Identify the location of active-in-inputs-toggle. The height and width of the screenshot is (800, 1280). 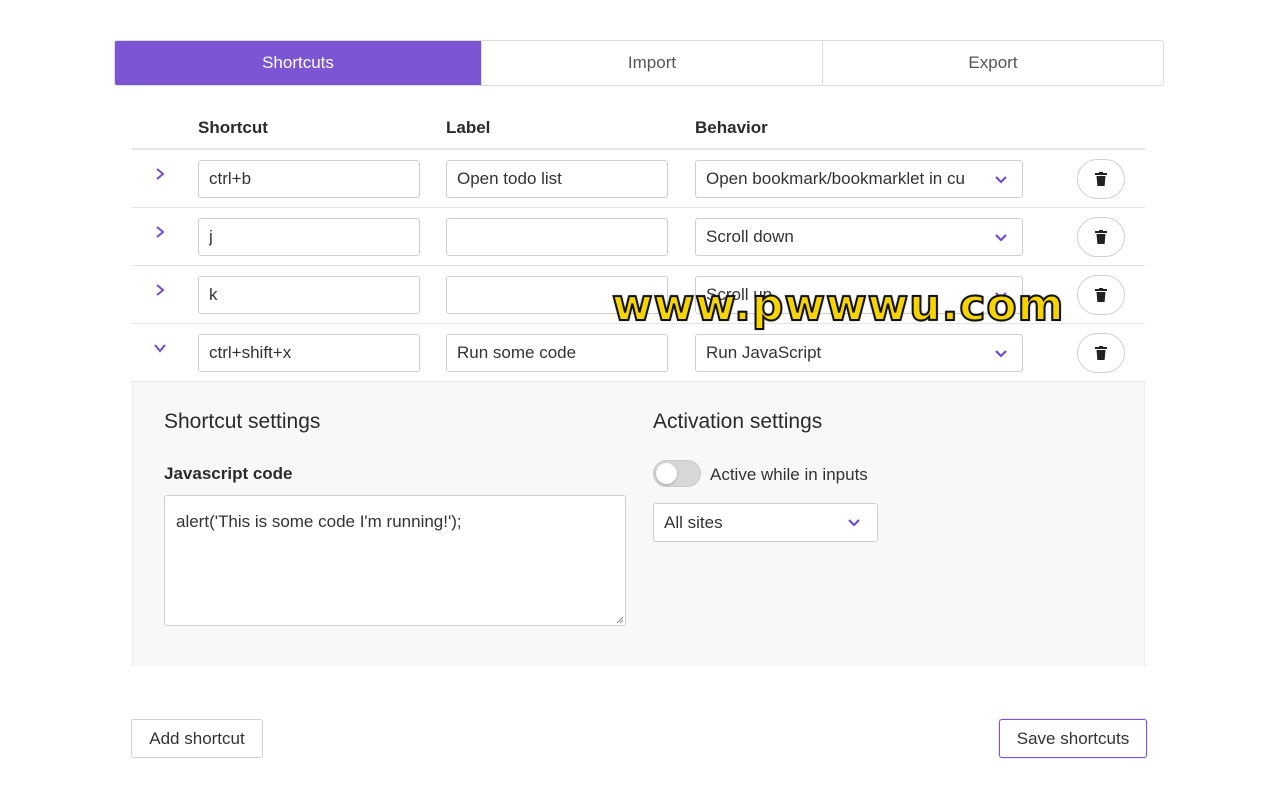
(677, 473).